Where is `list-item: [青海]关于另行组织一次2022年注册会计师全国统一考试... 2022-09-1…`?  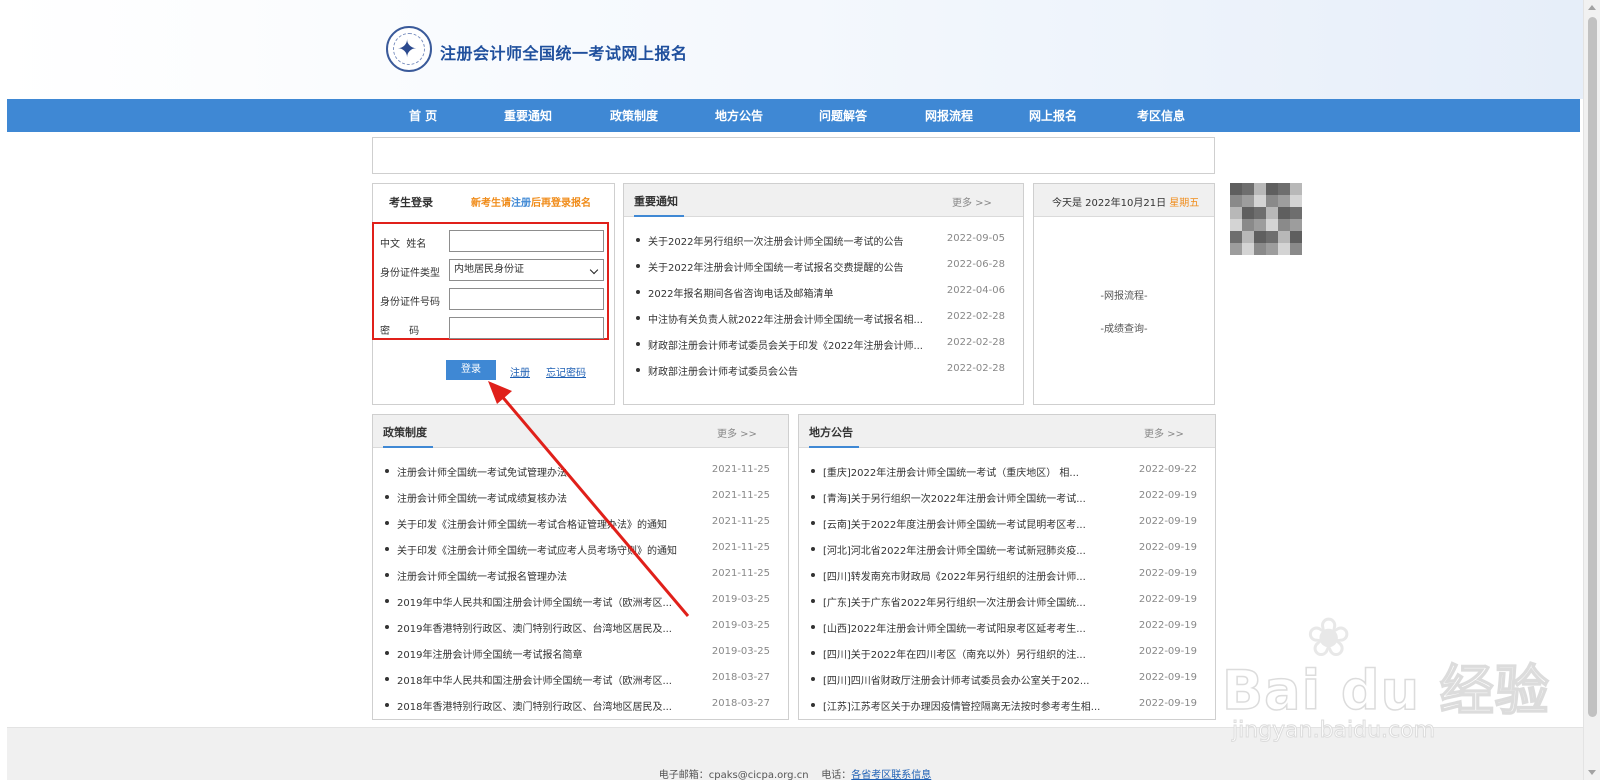 list-item: [青海]关于另行组织一次2022年注册会计师全国统一考试... 2022-09-1… is located at coordinates (1007, 501).